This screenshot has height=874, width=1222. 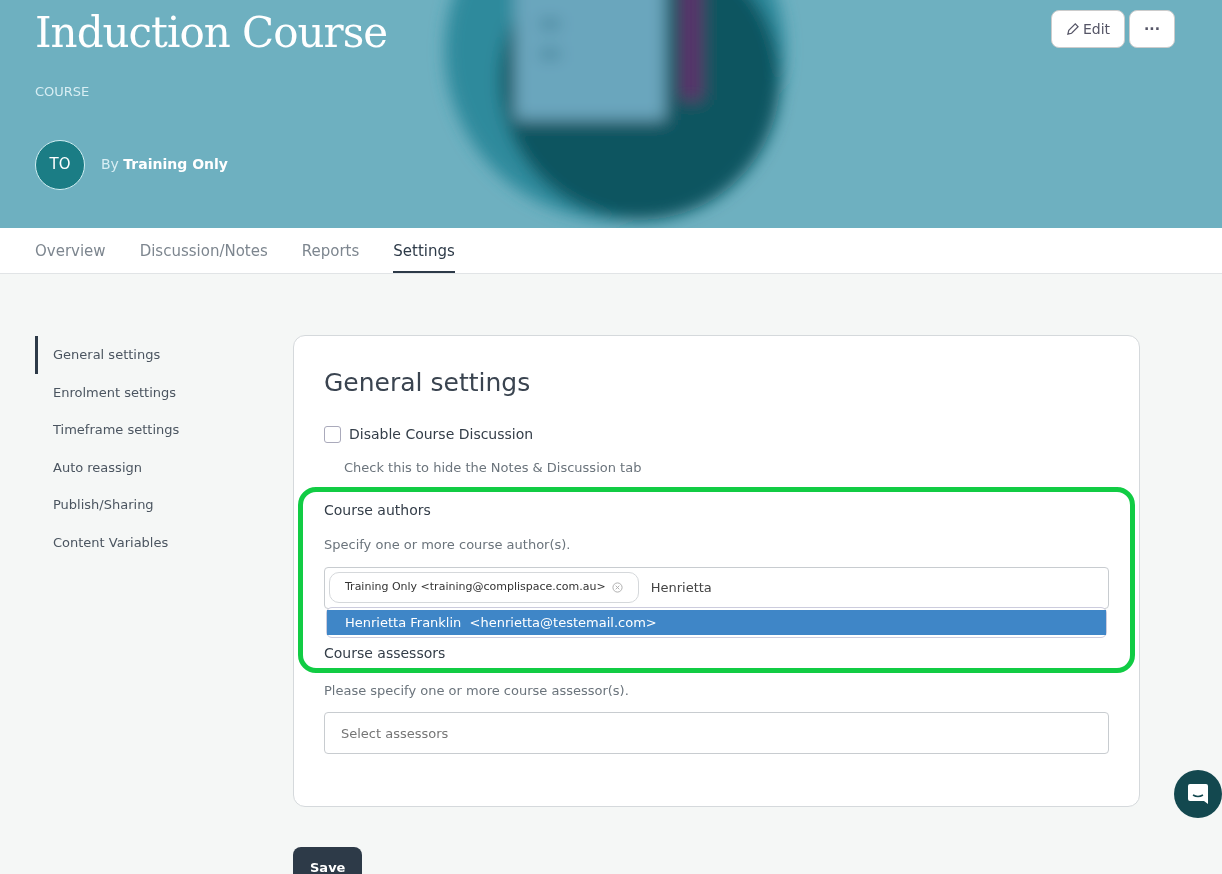 What do you see at coordinates (1088, 29) in the screenshot?
I see `edit-button: Edit` at bounding box center [1088, 29].